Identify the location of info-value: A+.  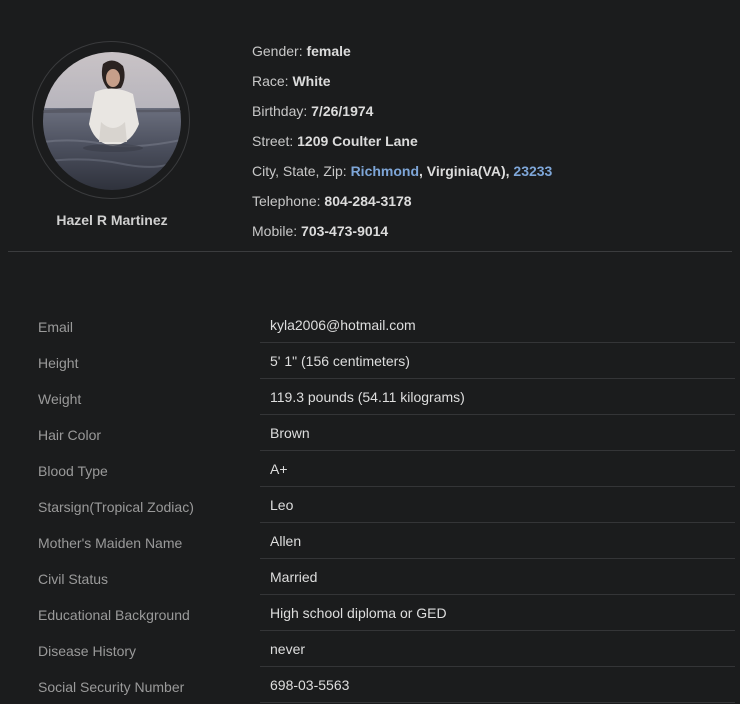
(279, 469).